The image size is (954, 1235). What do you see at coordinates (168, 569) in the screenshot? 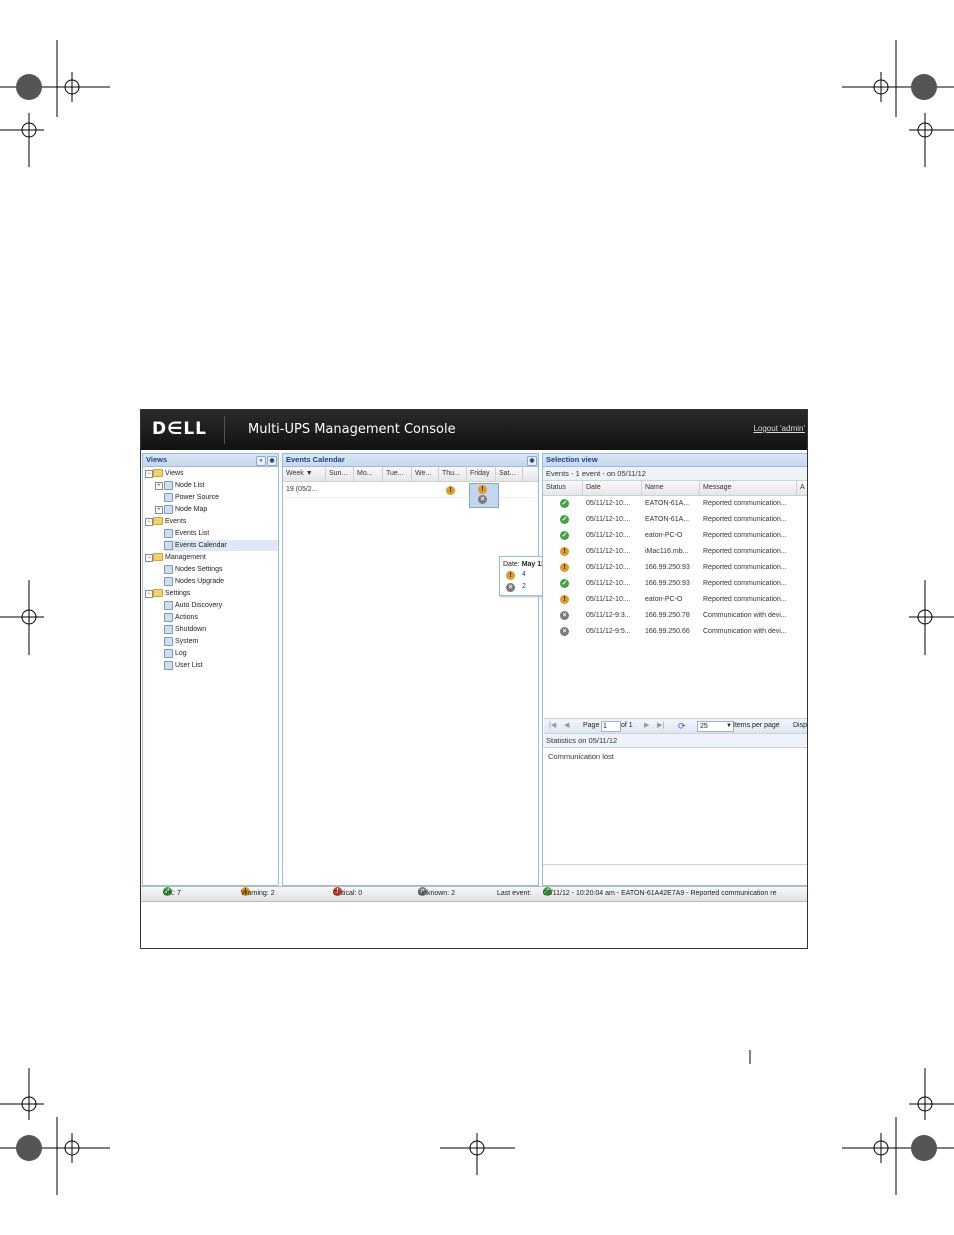
I see `nodes-settings-icon` at bounding box center [168, 569].